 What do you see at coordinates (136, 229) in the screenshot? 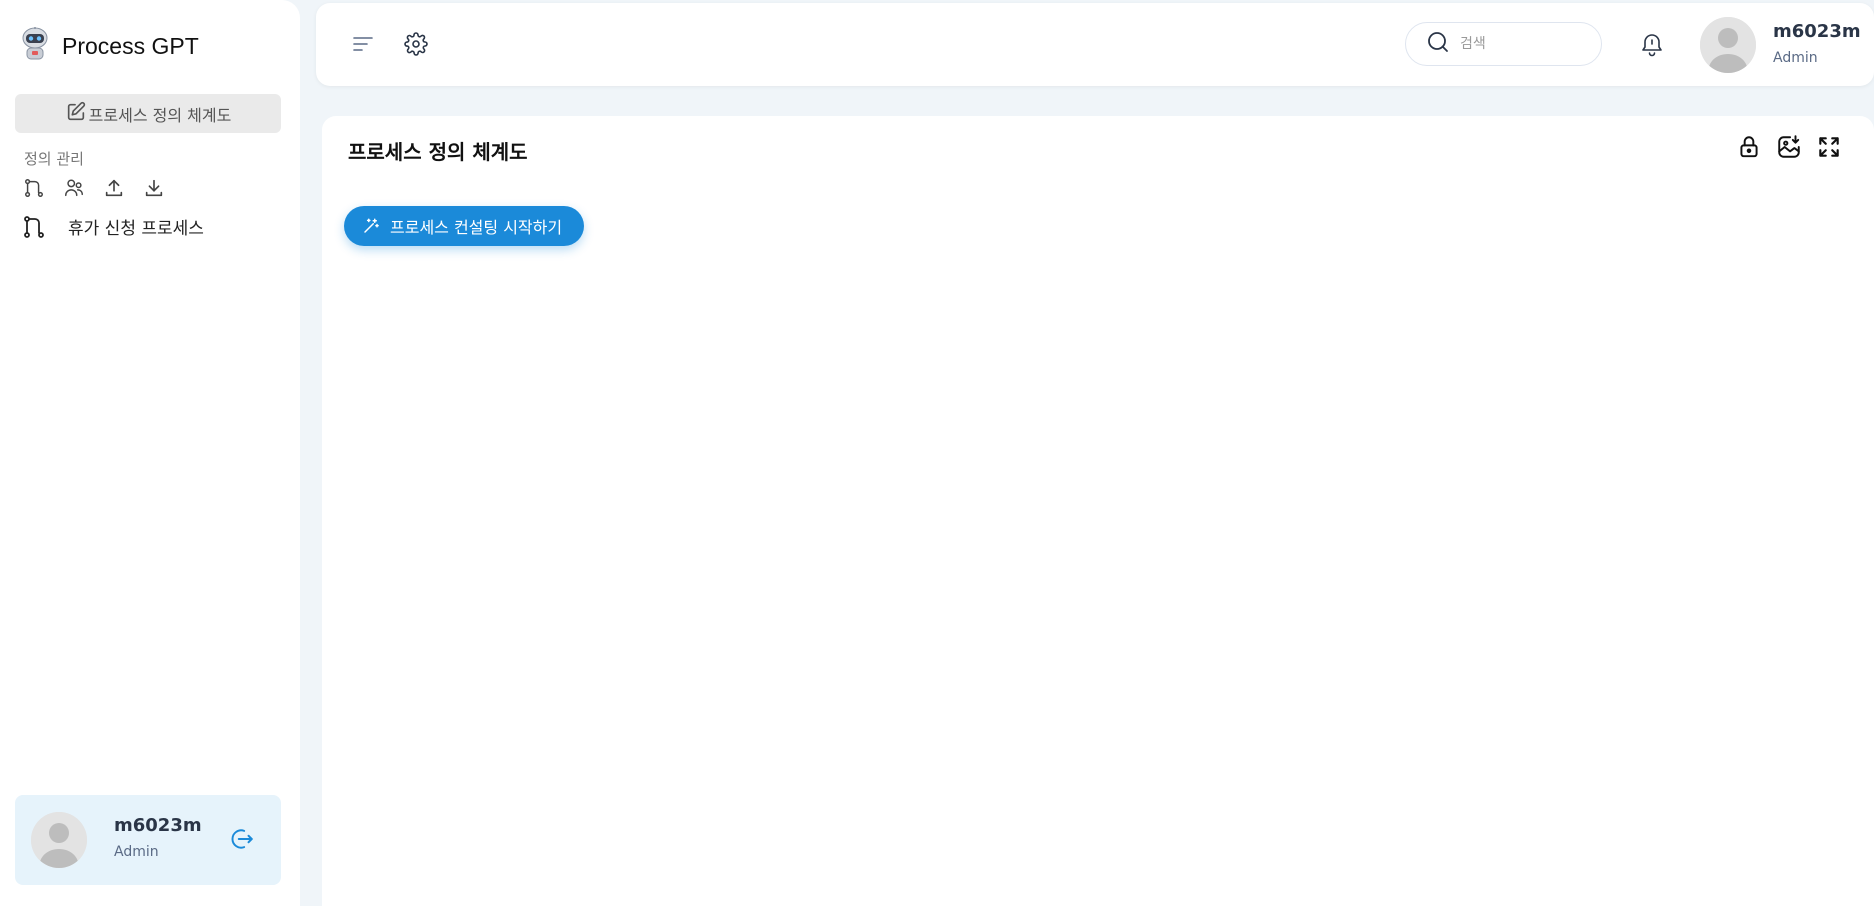
I see `sidebar-item-label: 휴가 신청 프로세스` at bounding box center [136, 229].